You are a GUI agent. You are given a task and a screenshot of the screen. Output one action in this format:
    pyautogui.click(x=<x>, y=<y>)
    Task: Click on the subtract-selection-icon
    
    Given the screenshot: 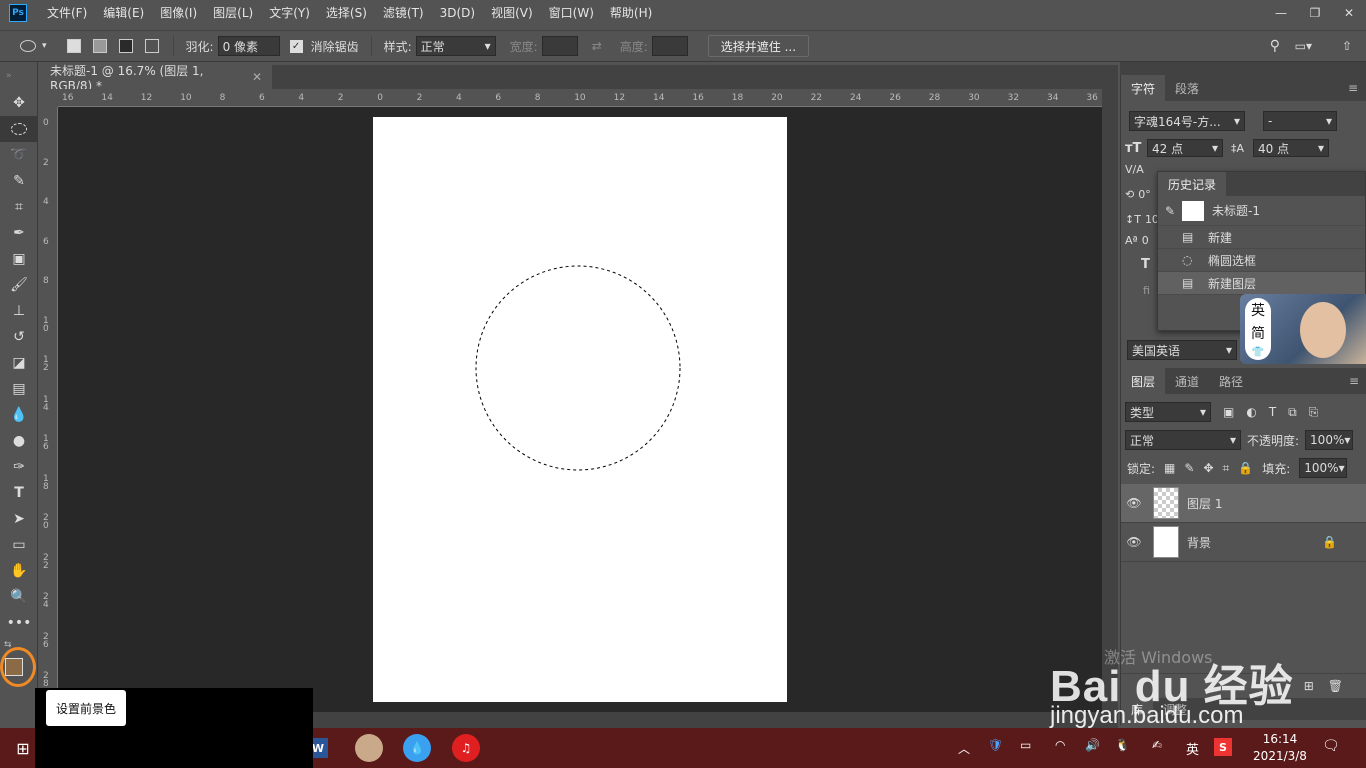 What is the action you would take?
    pyautogui.click(x=125, y=46)
    